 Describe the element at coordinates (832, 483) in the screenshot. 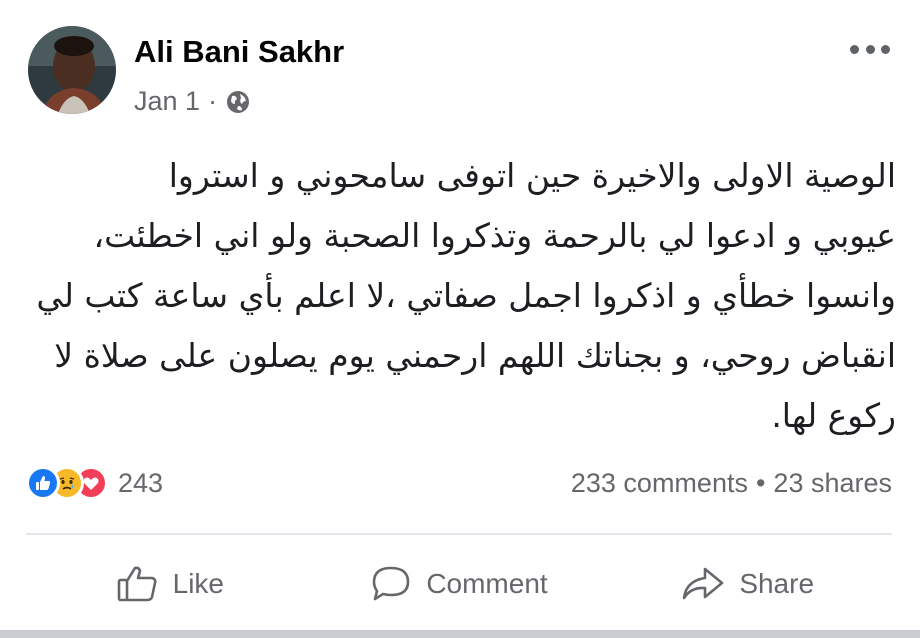

I see `shares-count: 23 shares` at that location.